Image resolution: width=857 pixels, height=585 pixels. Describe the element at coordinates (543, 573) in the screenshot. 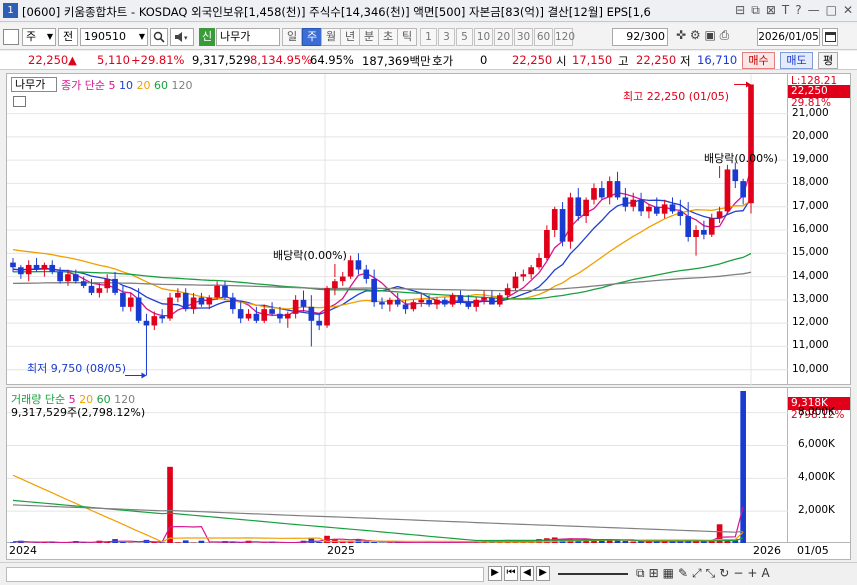

I see `scroll-next-button: ▶` at that location.